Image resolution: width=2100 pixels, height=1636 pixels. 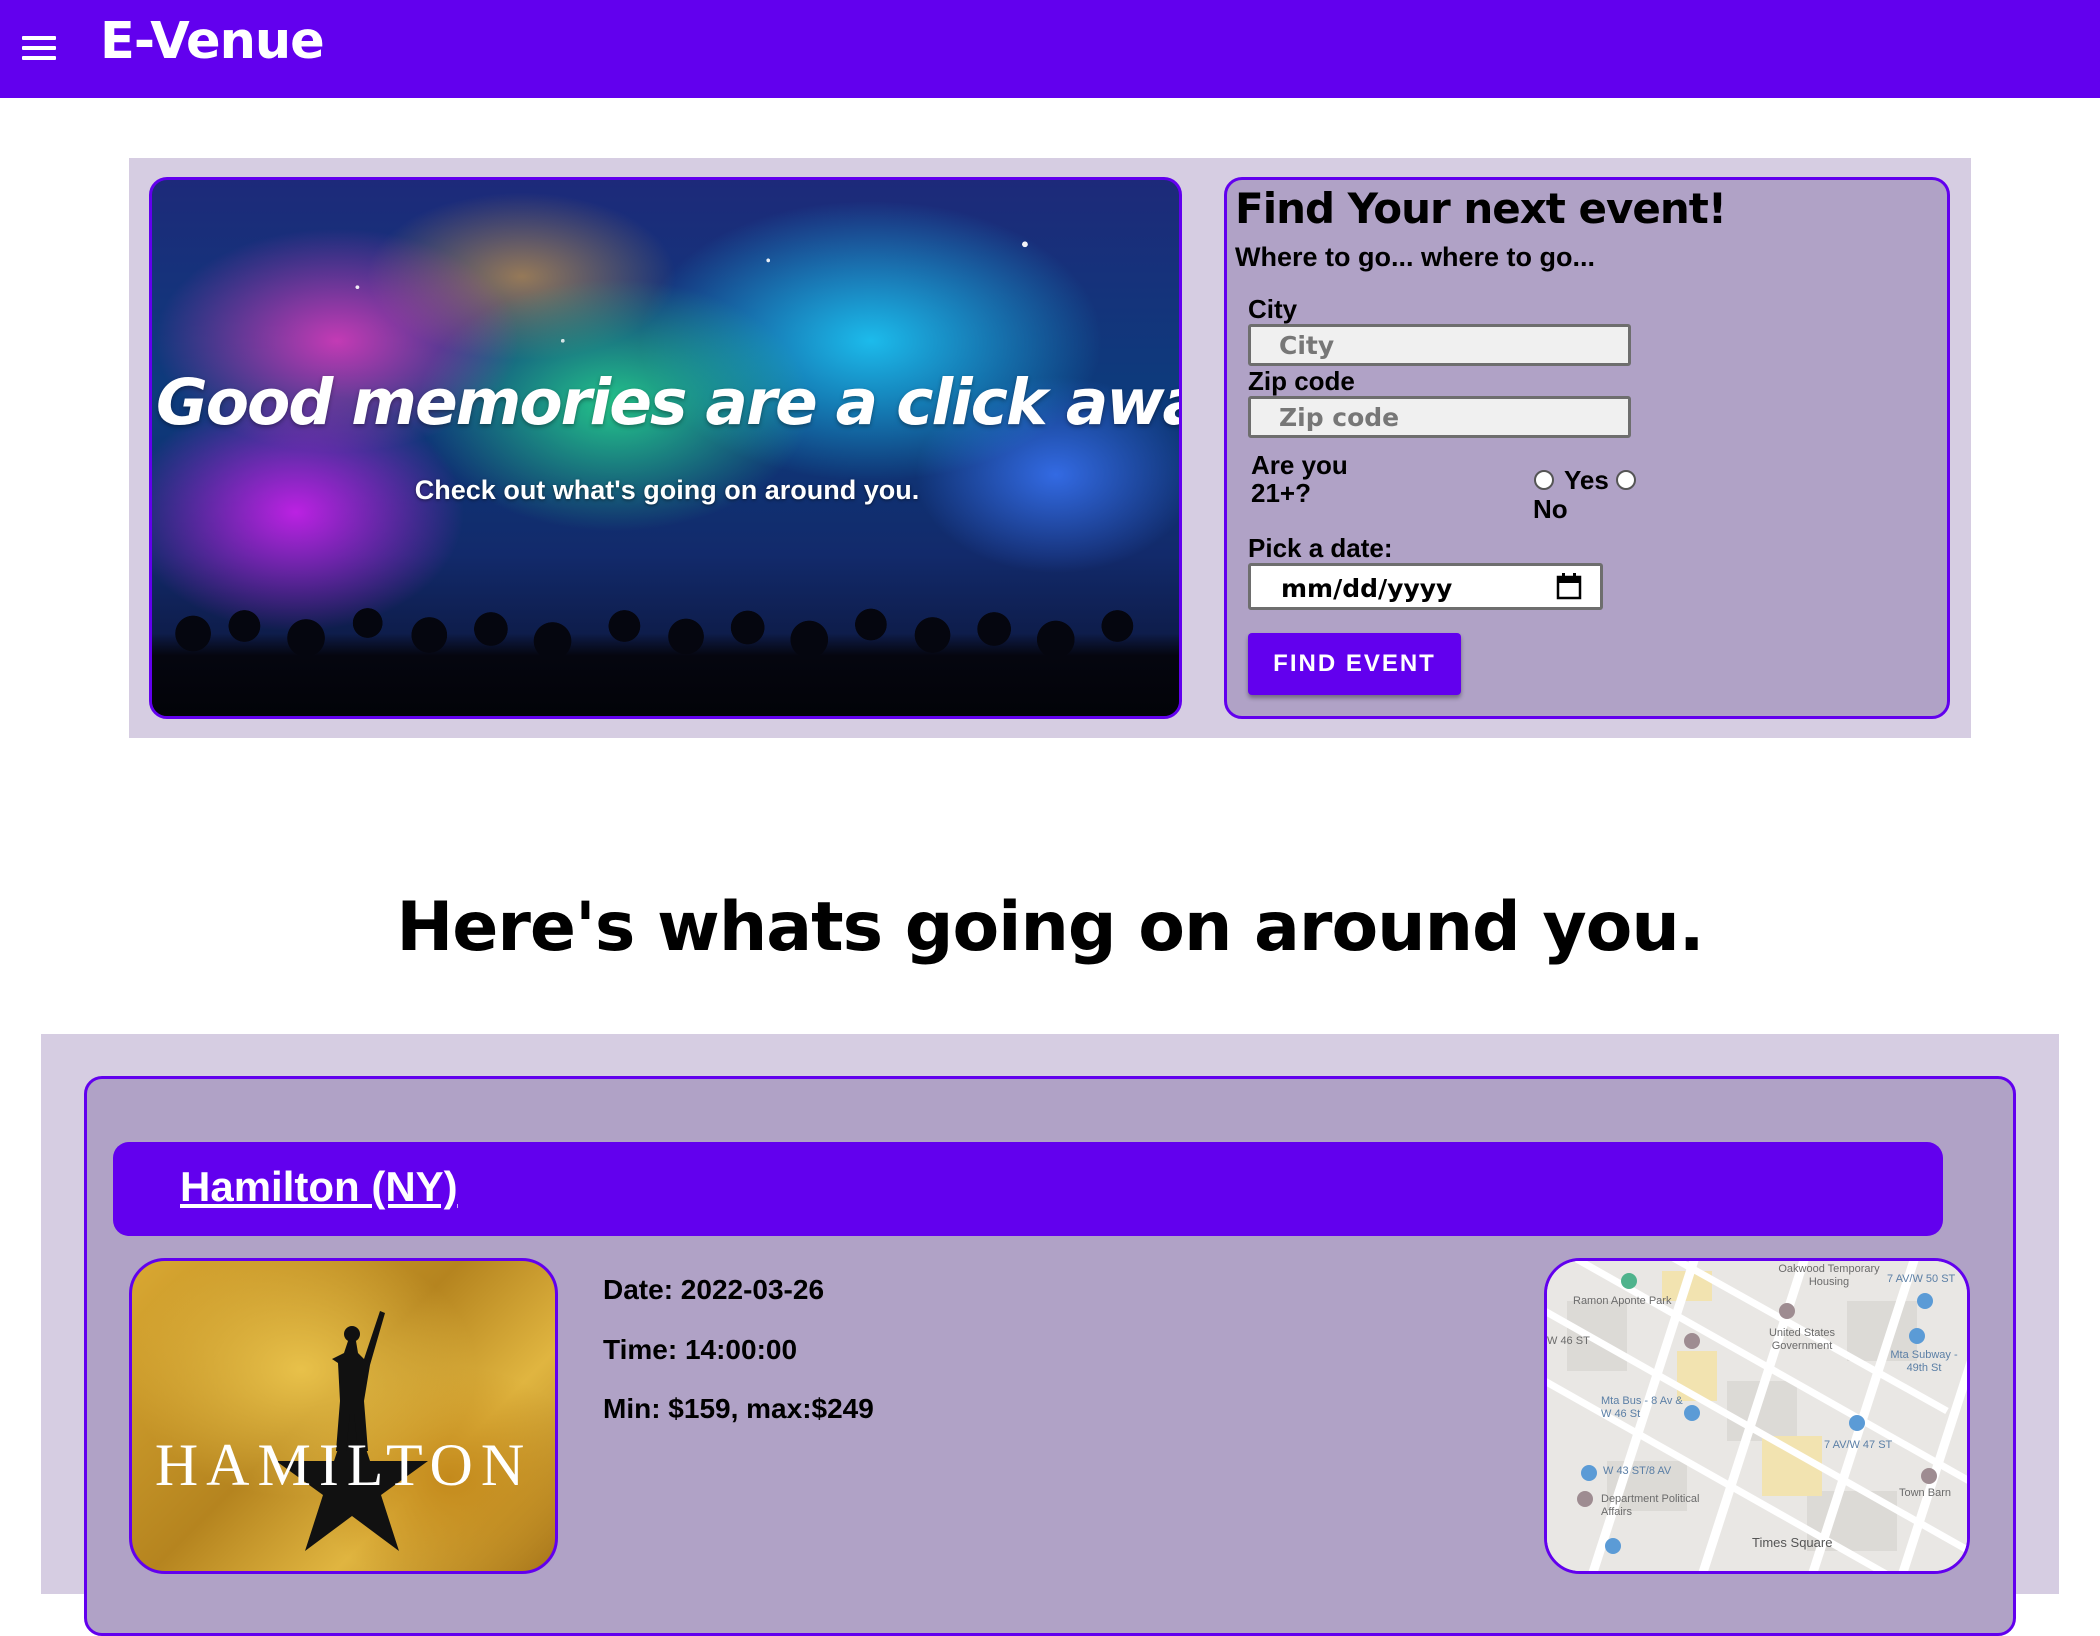 What do you see at coordinates (1550, 509) in the screenshot?
I see `age-no-label: No` at bounding box center [1550, 509].